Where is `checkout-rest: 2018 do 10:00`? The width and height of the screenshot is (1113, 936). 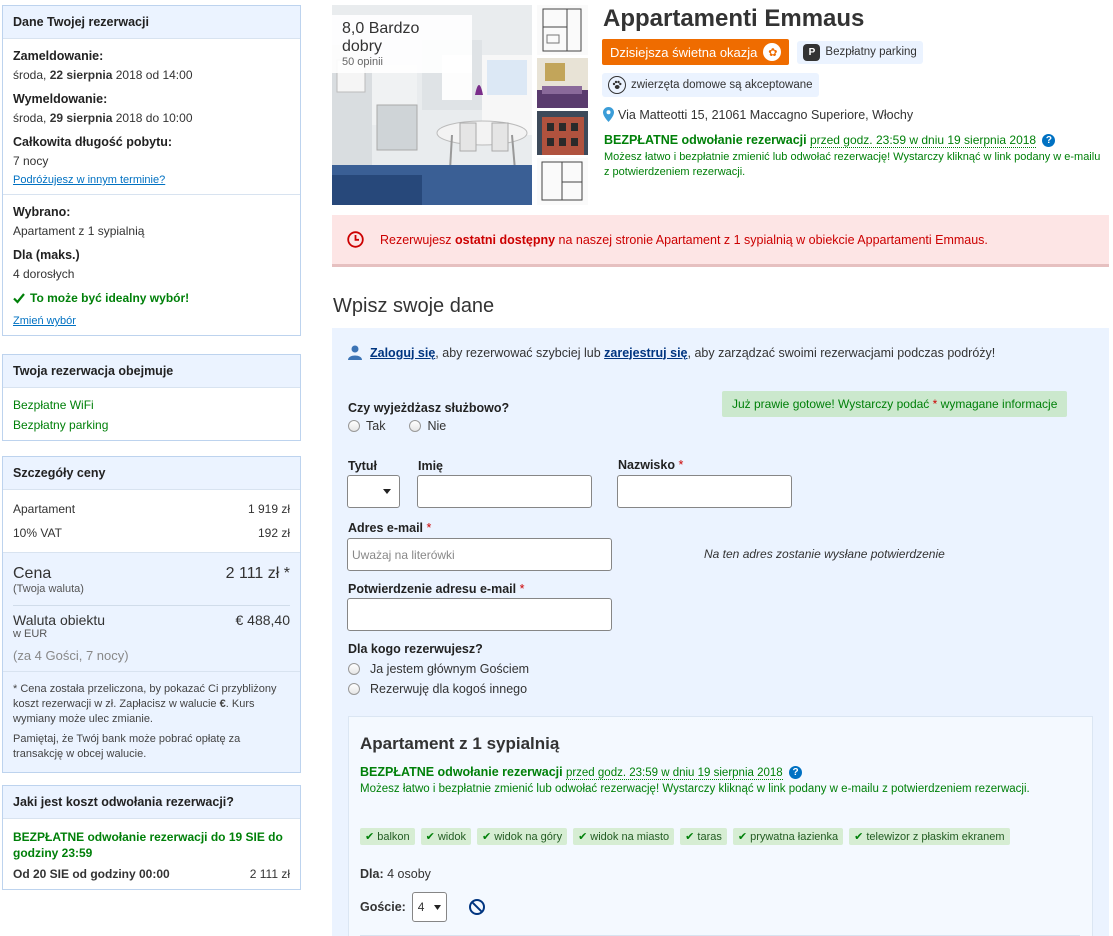
checkout-rest: 2018 do 10:00 is located at coordinates (154, 118).